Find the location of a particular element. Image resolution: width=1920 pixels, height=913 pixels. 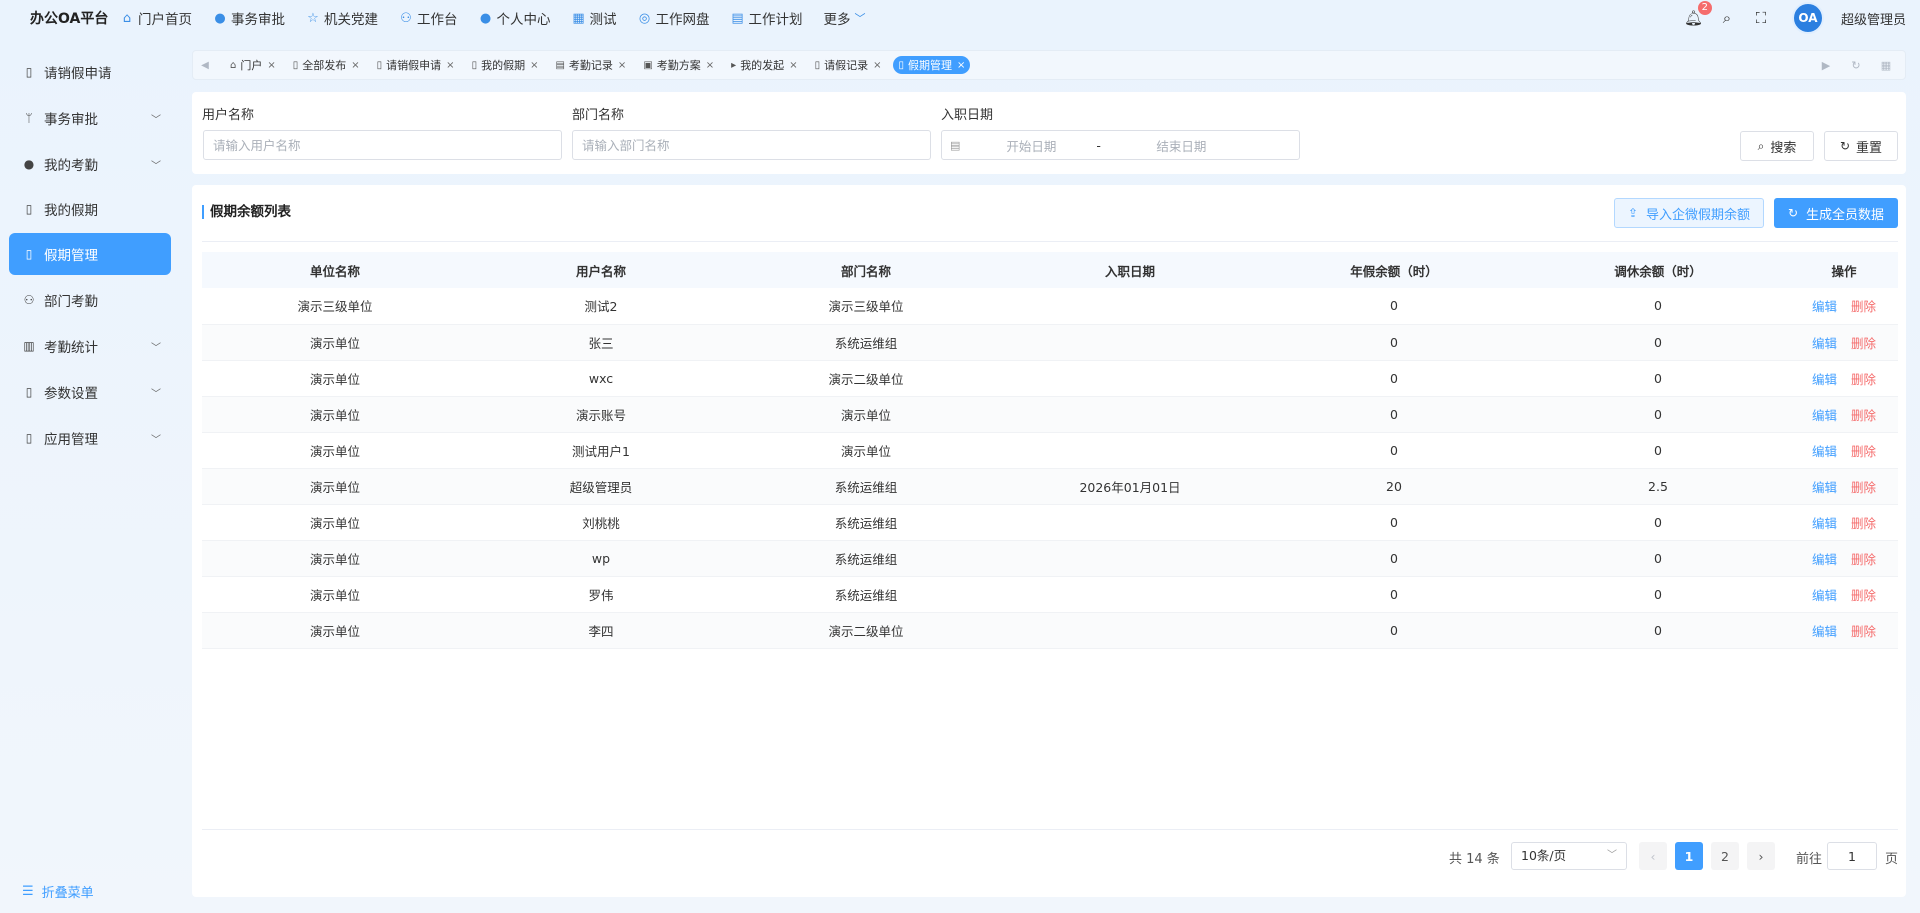

page-size-select: 10条/页 ﹀ is located at coordinates (1569, 856).